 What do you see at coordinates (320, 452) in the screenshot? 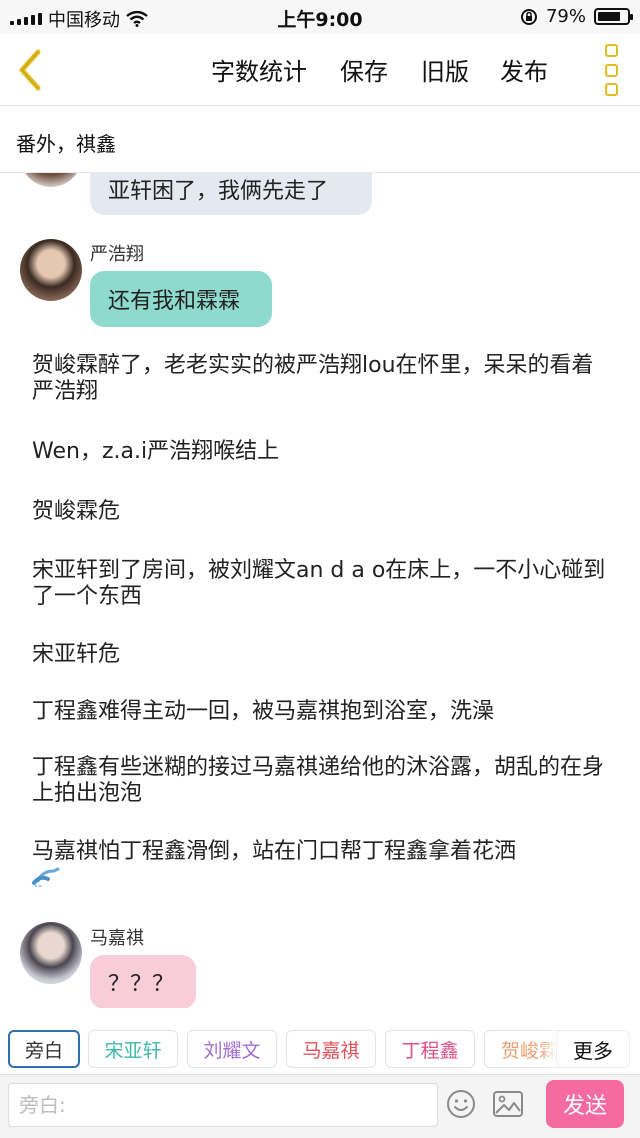
I see `narration-paragraph: Wen，z.a.i严浩翔喉结上` at bounding box center [320, 452].